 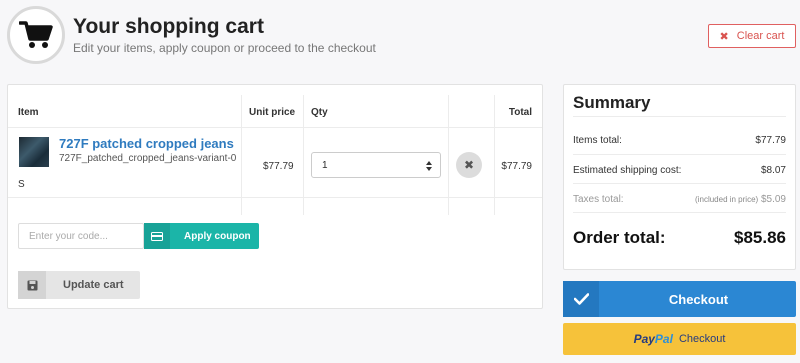 What do you see at coordinates (702, 339) in the screenshot?
I see `paypal-checkout-label: Checkout` at bounding box center [702, 339].